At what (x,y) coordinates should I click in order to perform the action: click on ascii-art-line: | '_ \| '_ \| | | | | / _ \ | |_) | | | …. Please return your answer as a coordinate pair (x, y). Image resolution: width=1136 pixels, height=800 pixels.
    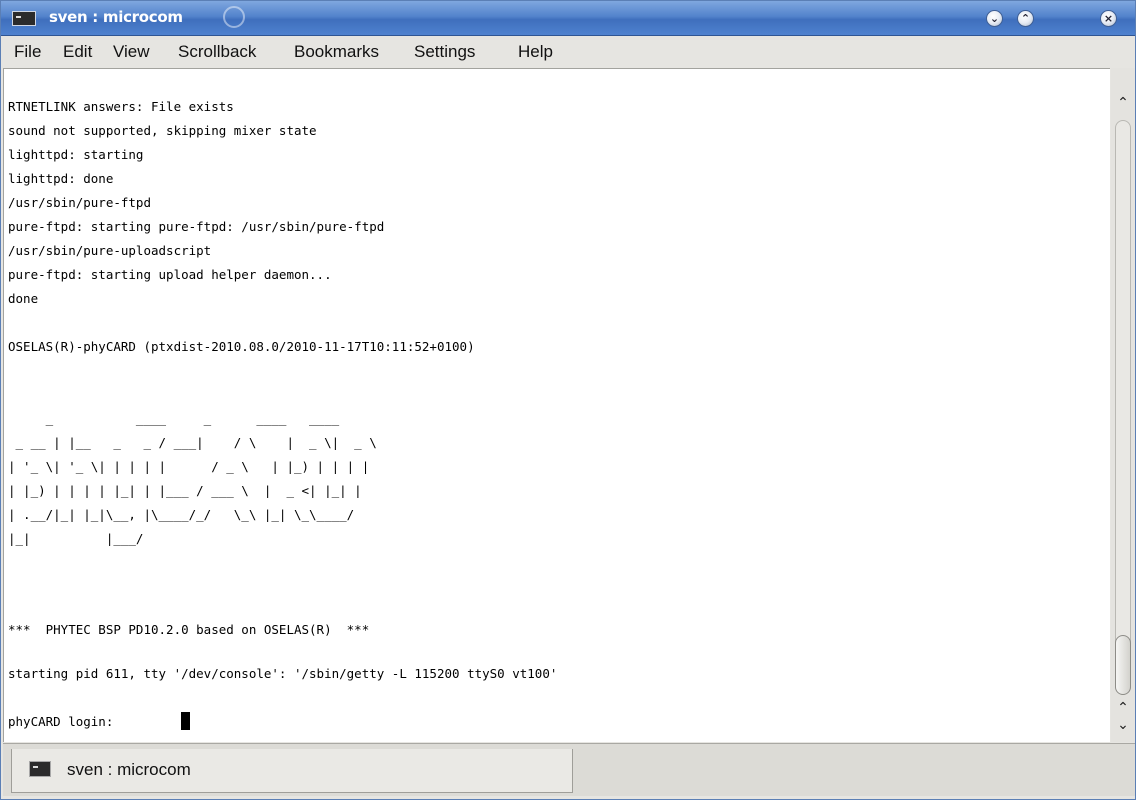
    Looking at the image, I should click on (189, 466).